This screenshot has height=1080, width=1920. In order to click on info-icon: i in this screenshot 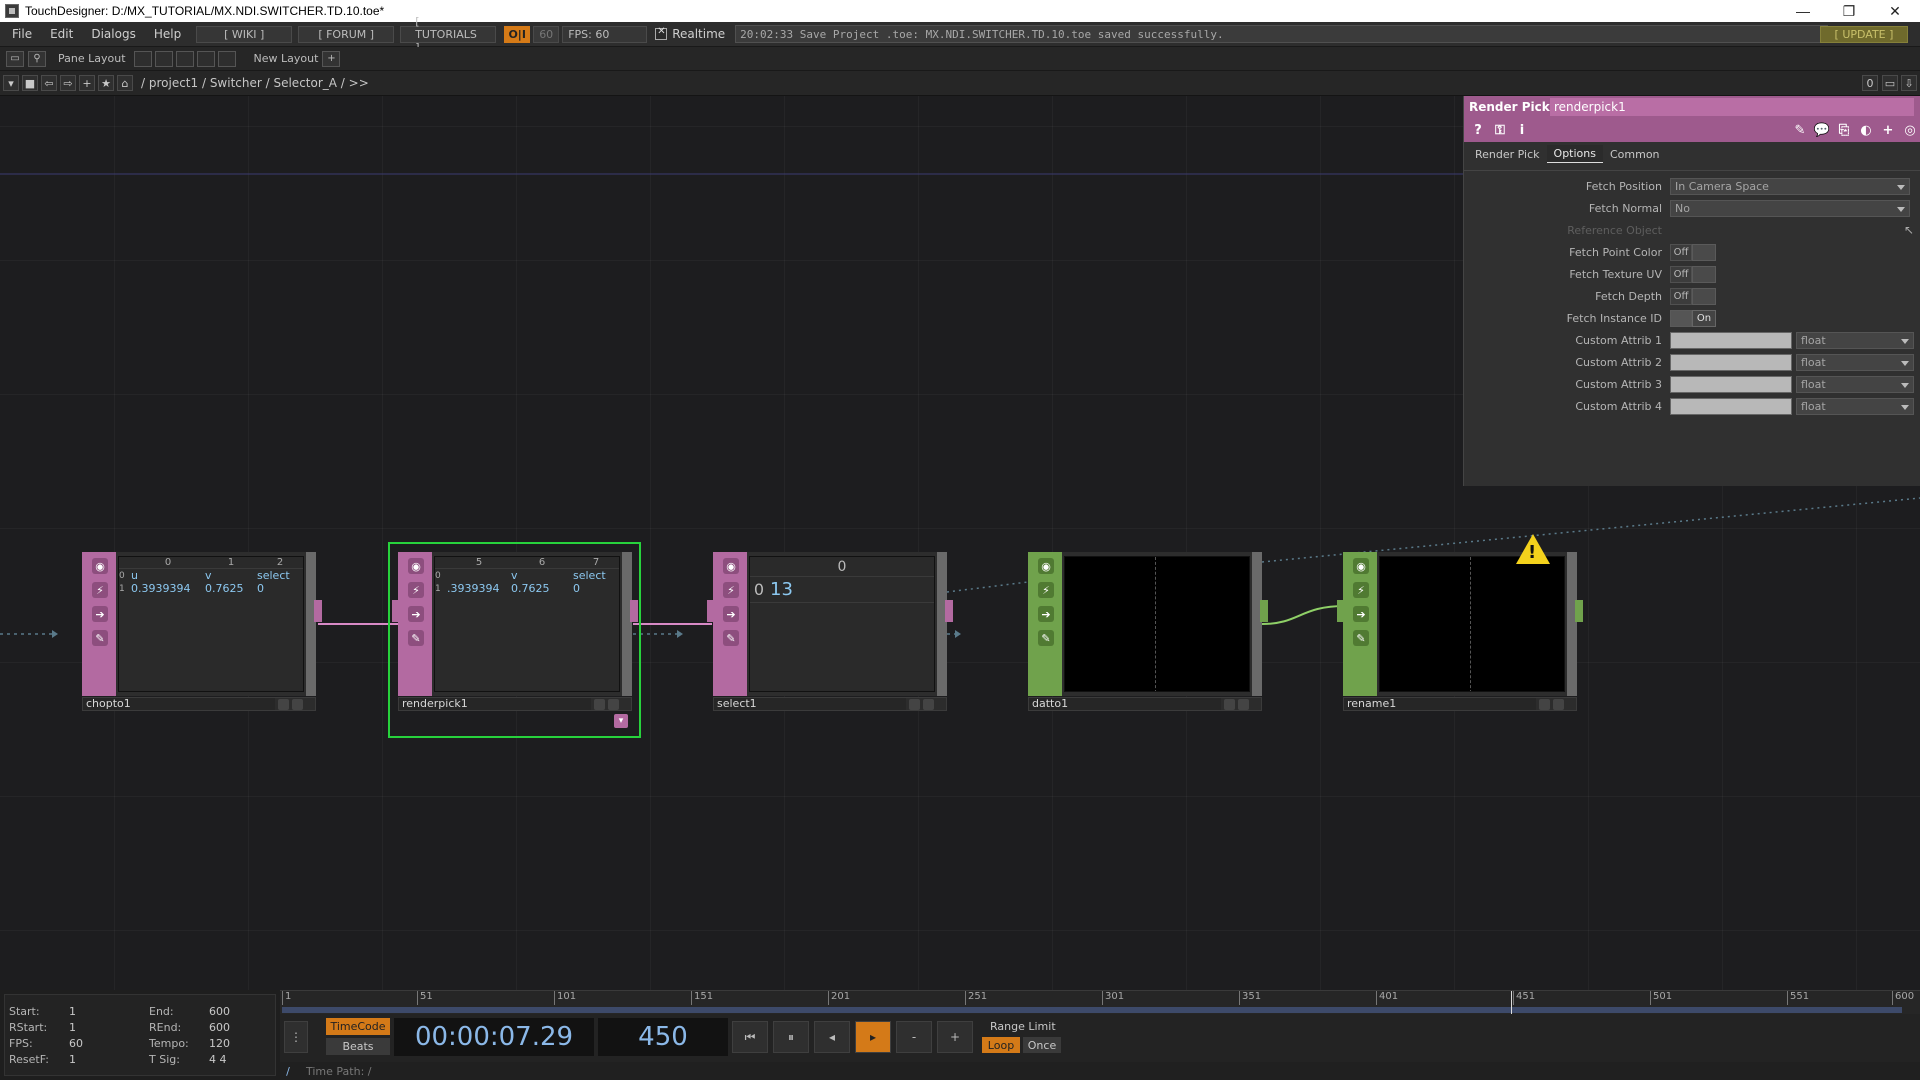, I will do `click(1522, 130)`.